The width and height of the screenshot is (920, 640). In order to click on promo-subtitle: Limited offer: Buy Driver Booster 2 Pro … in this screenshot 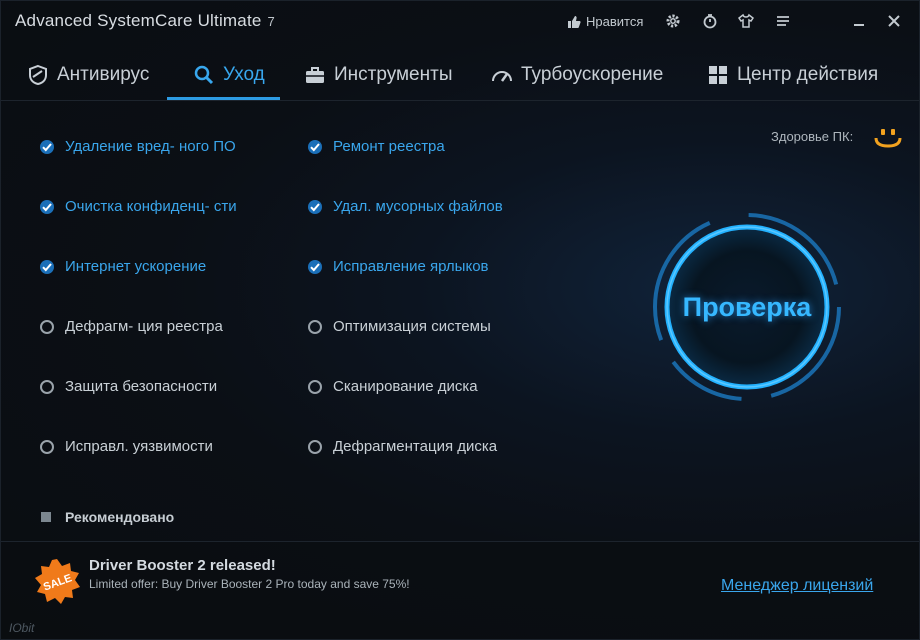, I will do `click(249, 584)`.